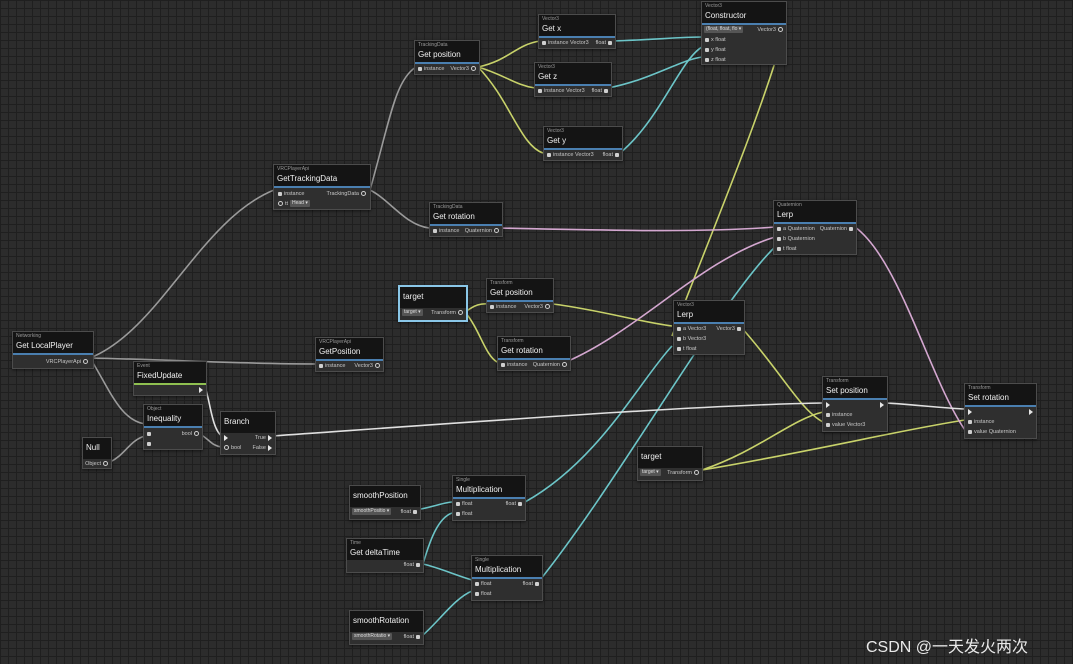 This screenshot has height=664, width=1073. Describe the element at coordinates (264, 438) in the screenshot. I see `true-output-port: True` at that location.